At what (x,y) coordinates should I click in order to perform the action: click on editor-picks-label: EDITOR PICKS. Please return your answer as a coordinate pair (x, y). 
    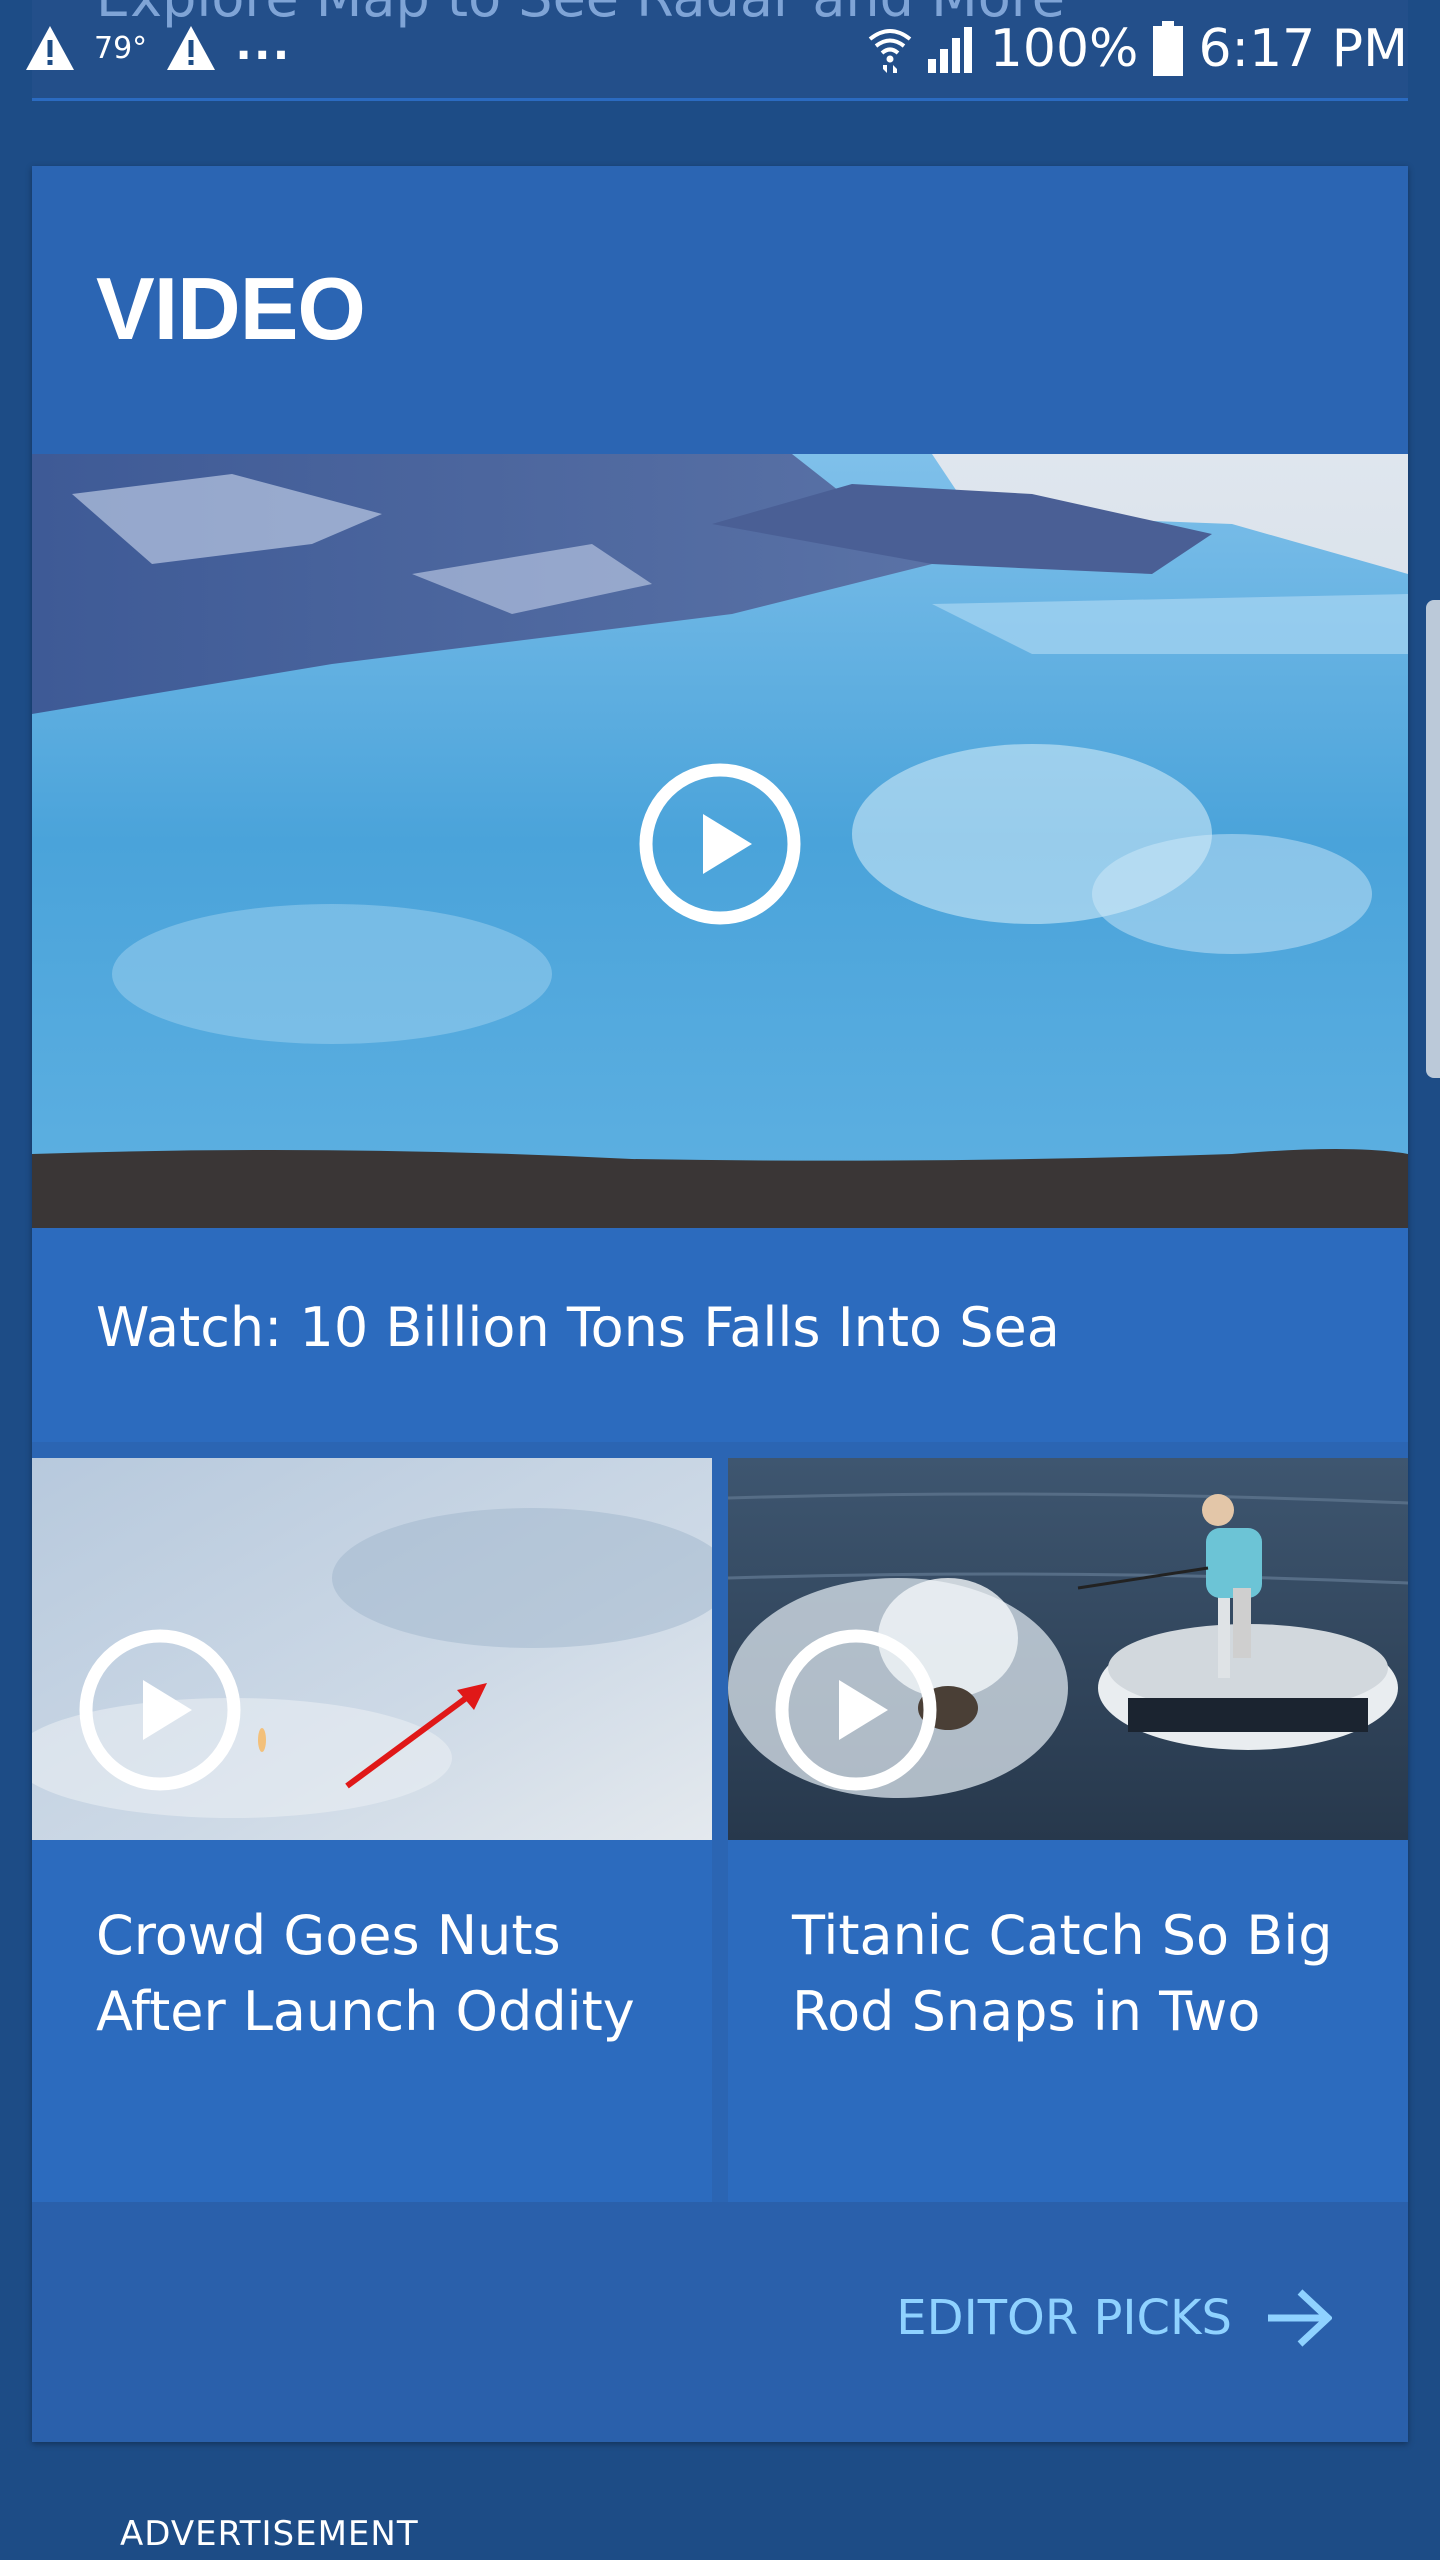
    Looking at the image, I should click on (1064, 2318).